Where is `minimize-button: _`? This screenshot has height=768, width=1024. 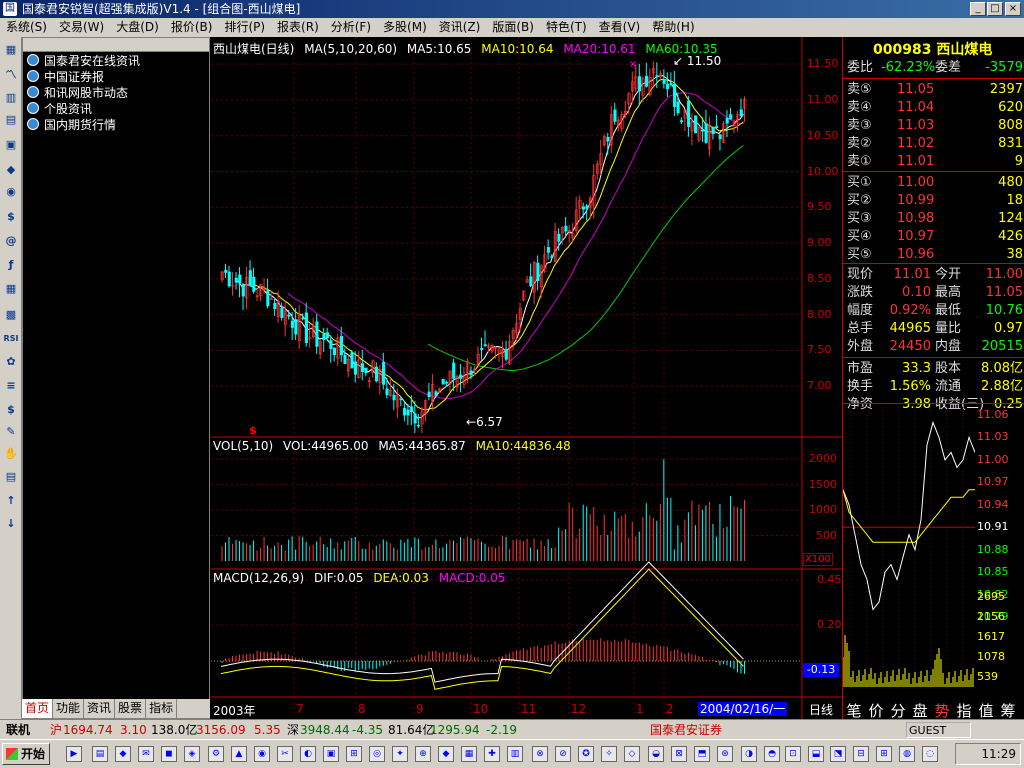
minimize-button: _ is located at coordinates (978, 9).